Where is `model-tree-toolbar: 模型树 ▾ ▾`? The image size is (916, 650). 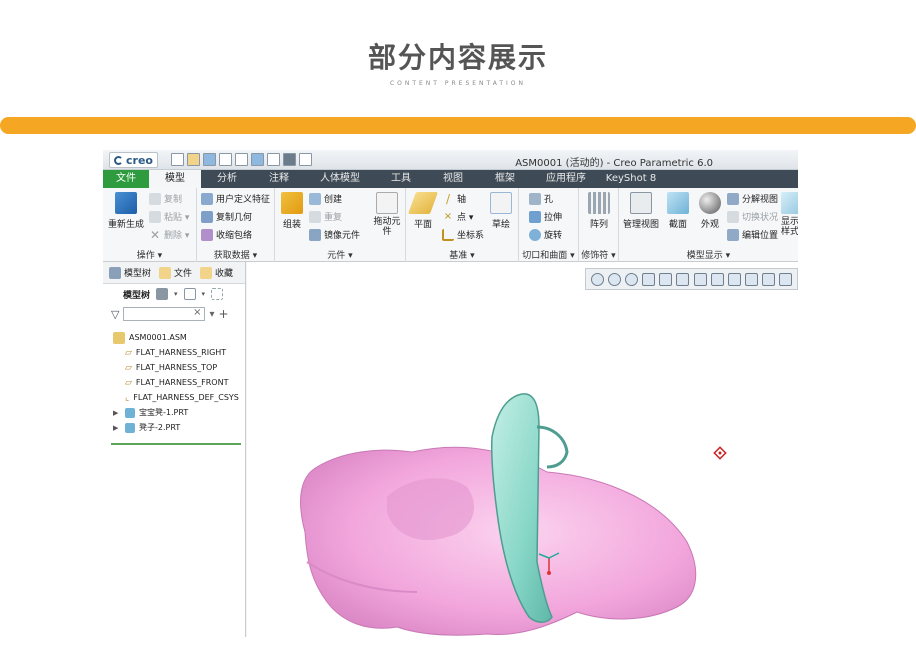 model-tree-toolbar: 模型树 ▾ ▾ is located at coordinates (174, 294).